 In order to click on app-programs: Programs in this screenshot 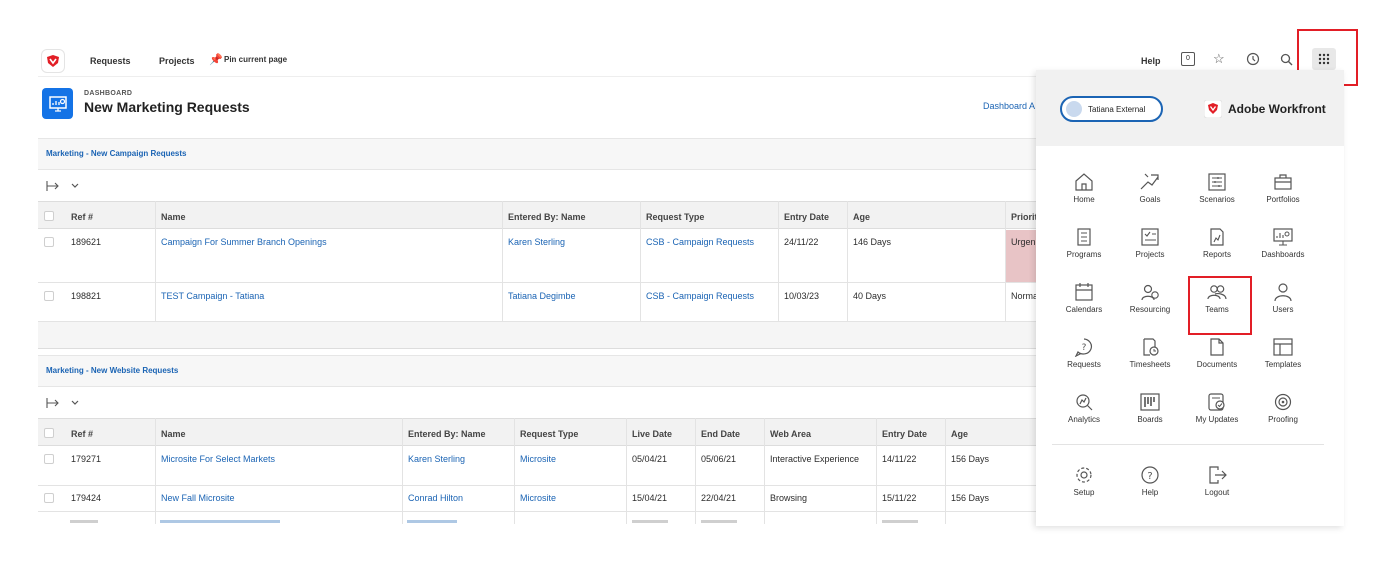, I will do `click(1084, 243)`.